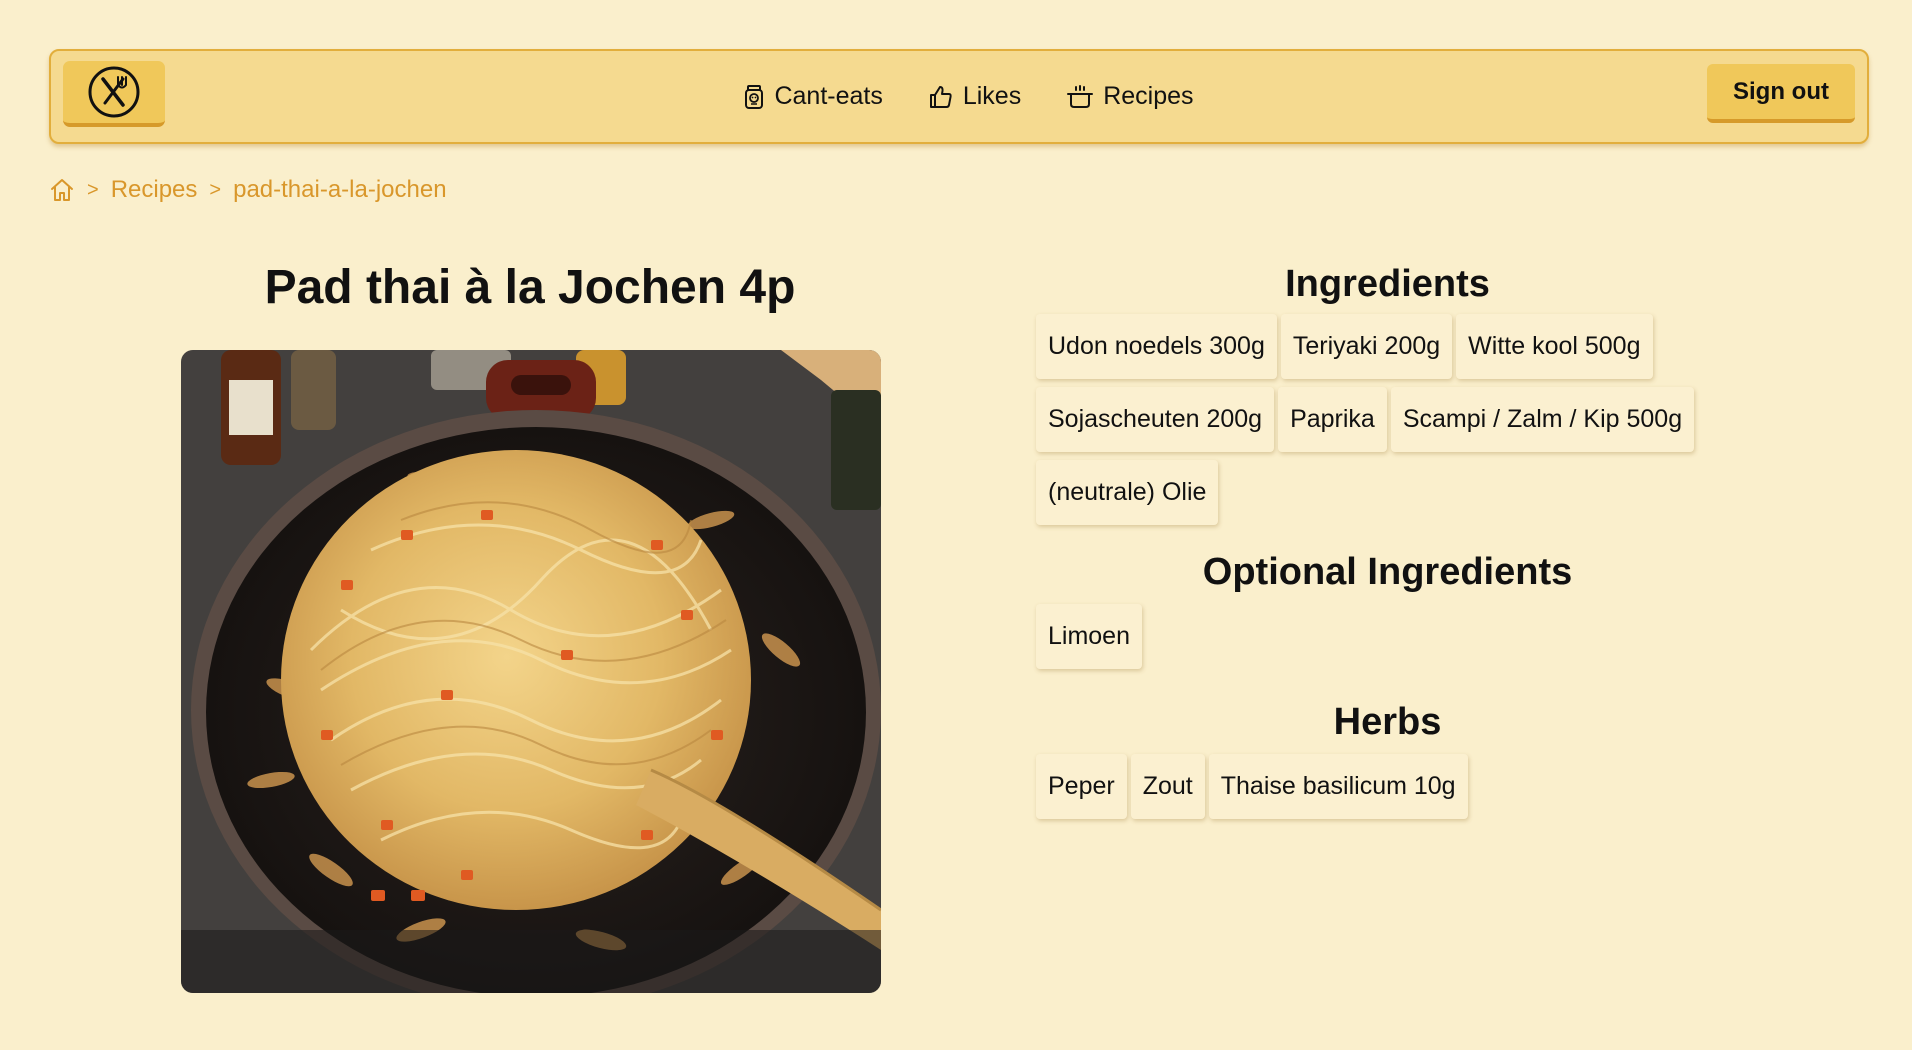 The height and width of the screenshot is (1050, 1912). I want to click on sign-out-button: Sign out, so click(1781, 93).